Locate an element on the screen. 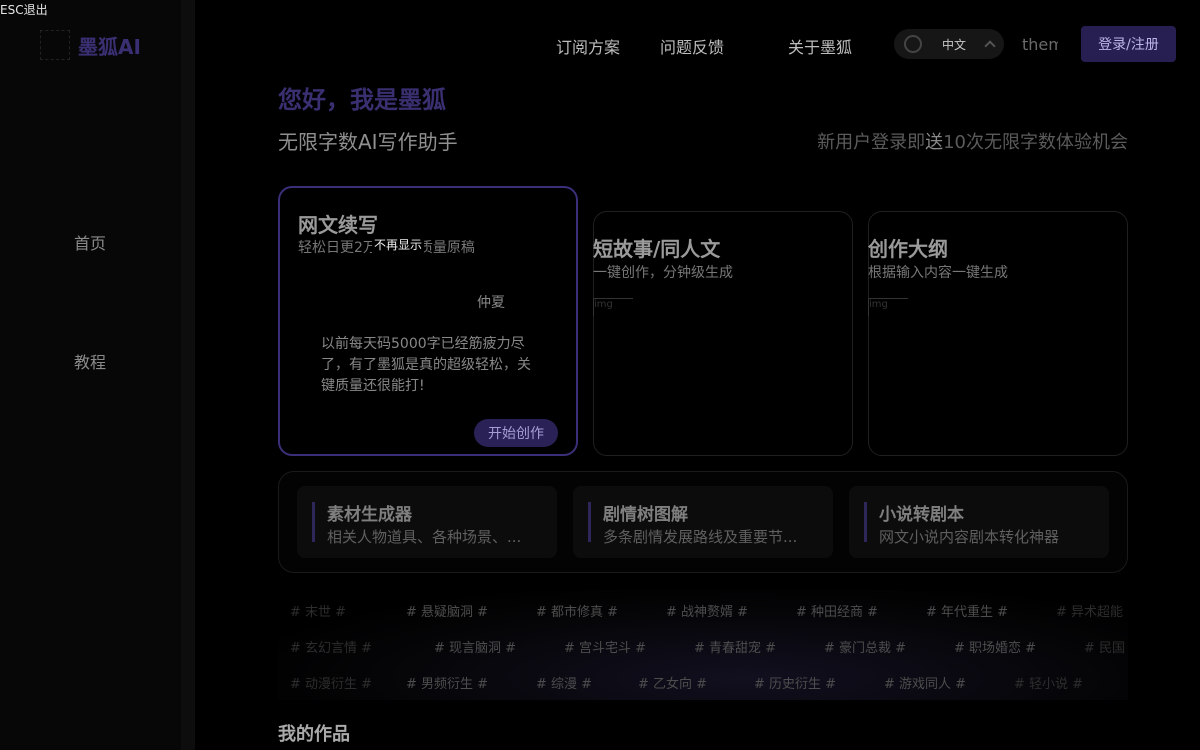  logo-image is located at coordinates (55, 45).